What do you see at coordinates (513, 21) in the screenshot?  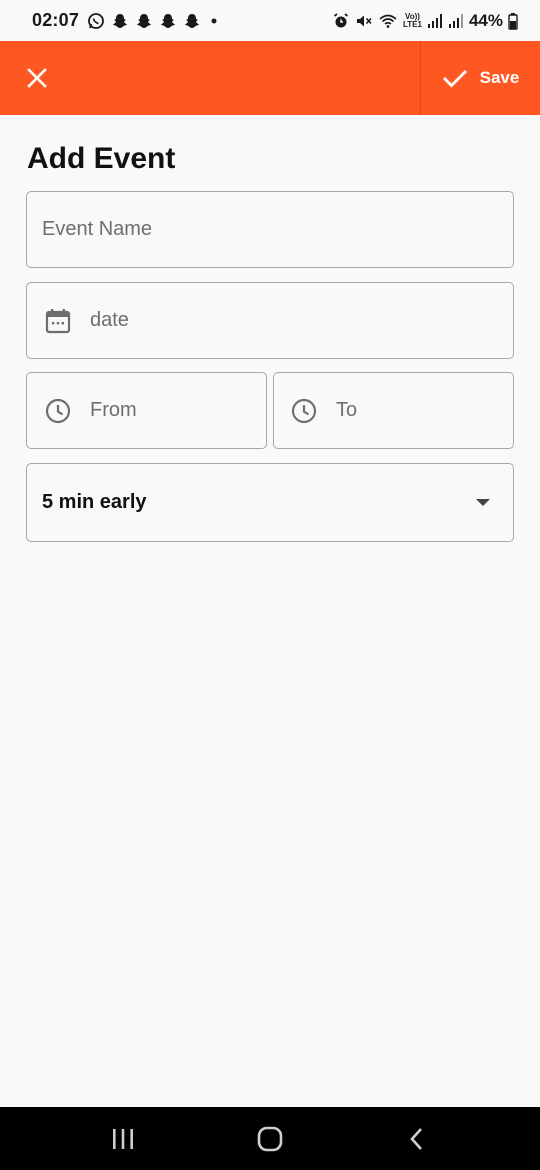 I see `battery-icon` at bounding box center [513, 21].